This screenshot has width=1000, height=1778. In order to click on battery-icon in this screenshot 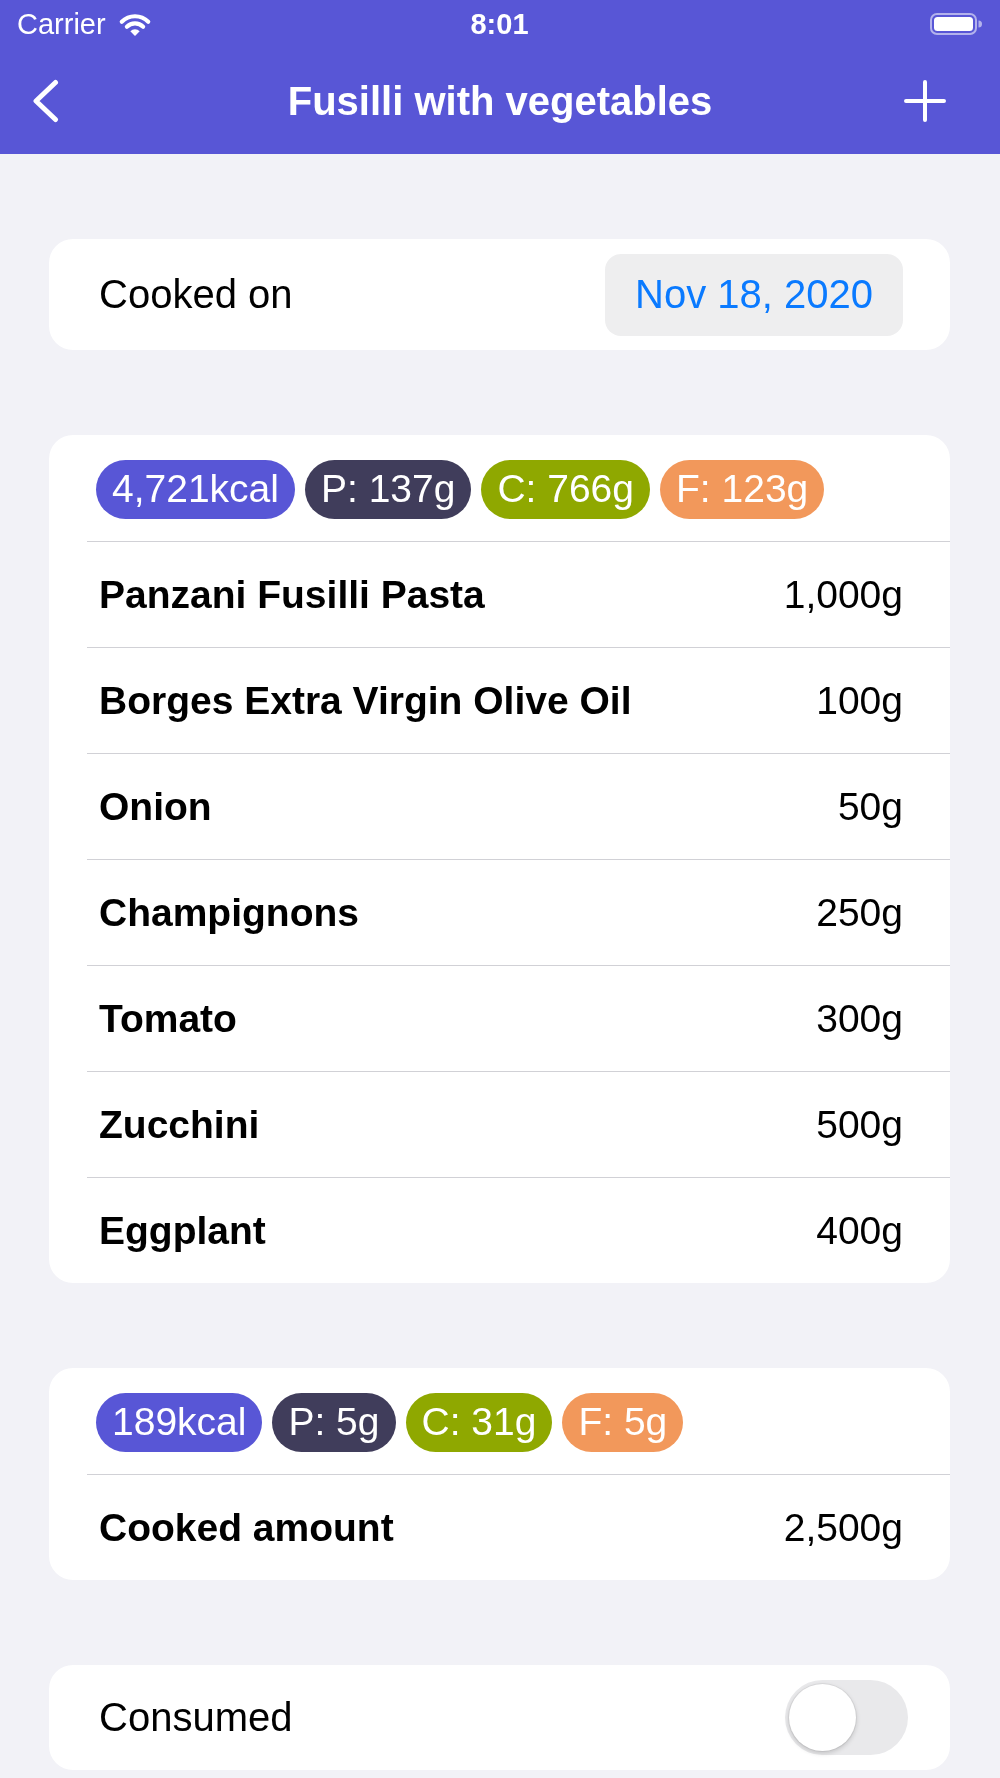, I will do `click(956, 24)`.